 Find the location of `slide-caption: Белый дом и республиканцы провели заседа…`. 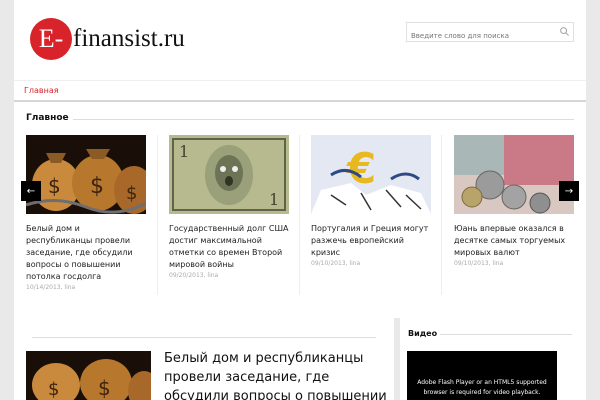

slide-caption: Белый дом и республиканцы провели заседа… is located at coordinates (86, 253).